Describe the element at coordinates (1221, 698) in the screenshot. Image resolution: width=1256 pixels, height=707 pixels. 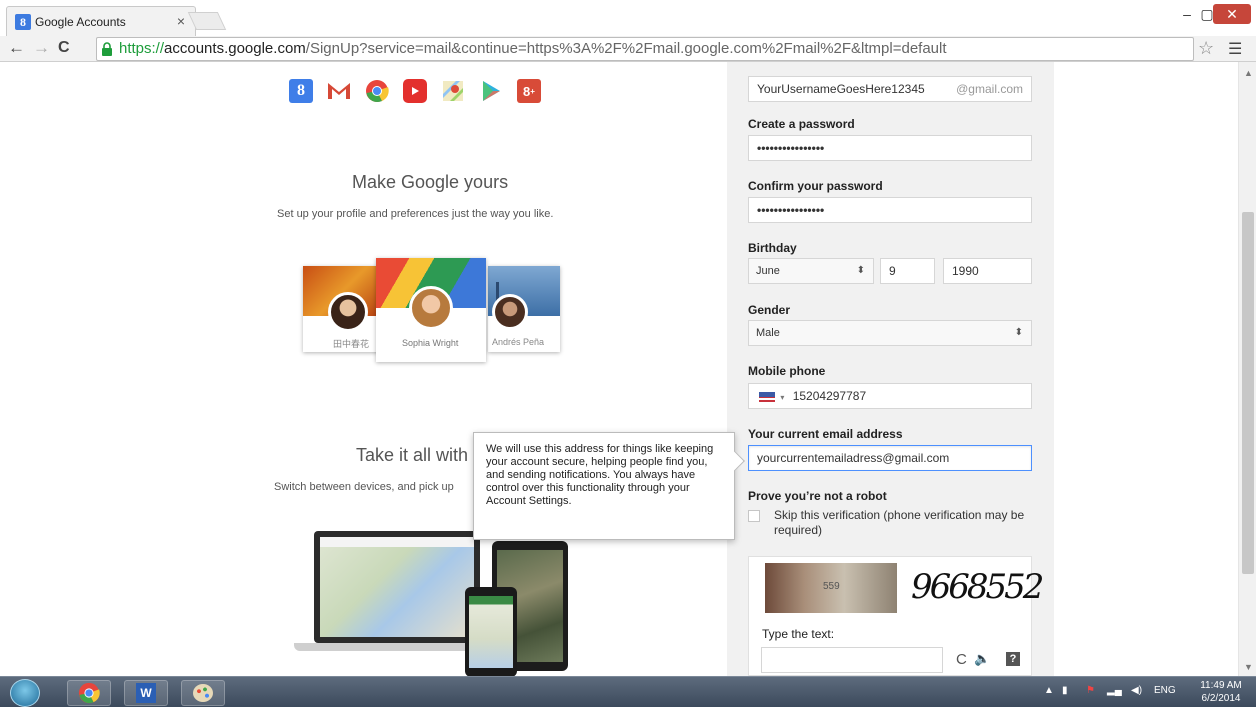
I see `clock-date: 6/2/2014` at that location.